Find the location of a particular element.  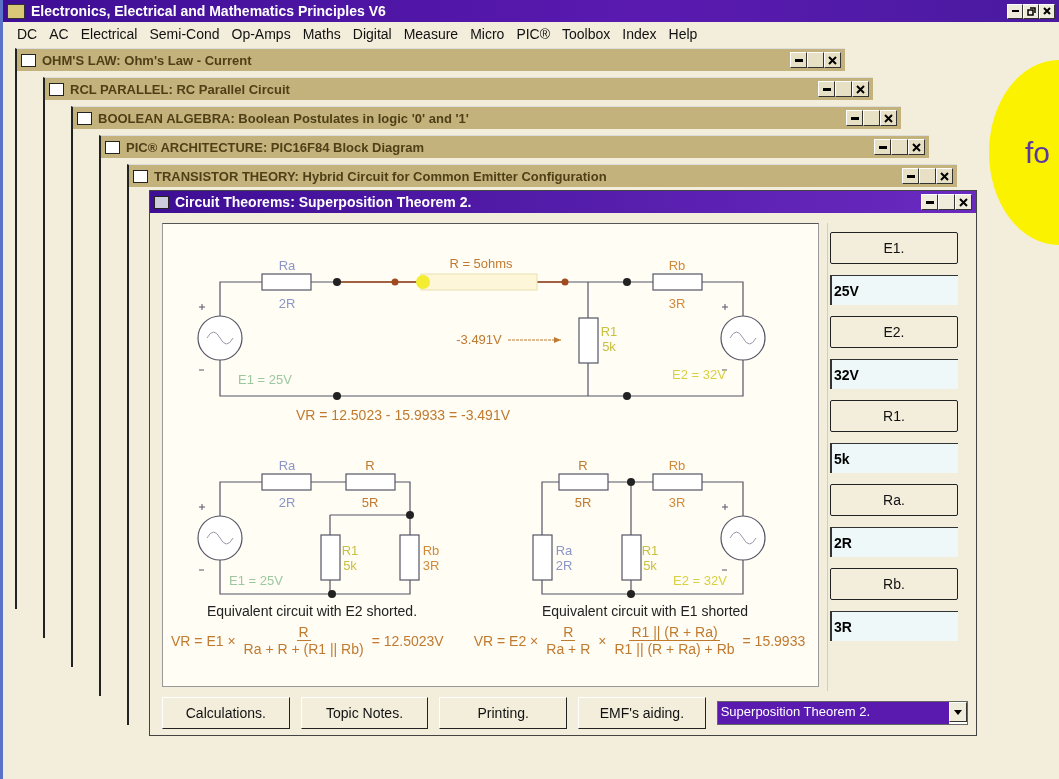

promo-text: fo is located at coordinates (1038, 152).